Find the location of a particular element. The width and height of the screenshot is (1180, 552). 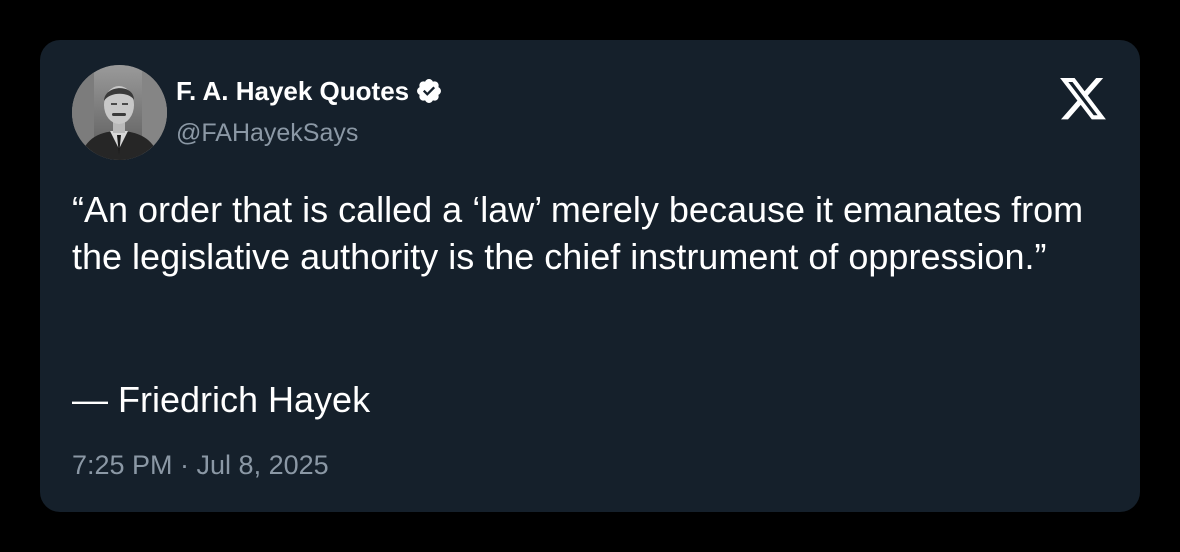

x-logo-icon is located at coordinates (1083, 99).